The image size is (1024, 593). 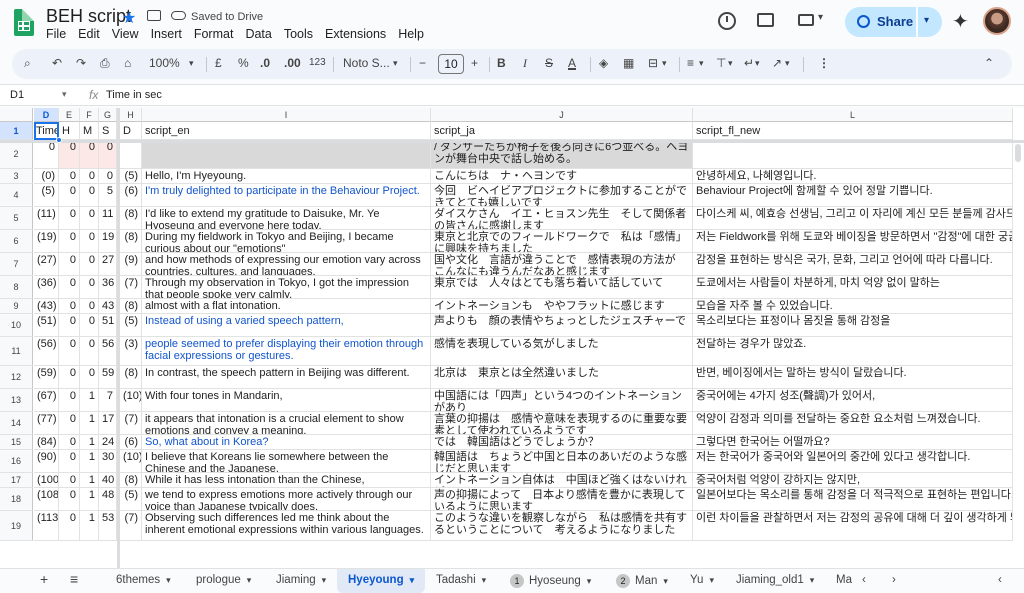 I want to click on table-cell: 안녕하세요, 나혜영입니다., so click(x=853, y=176).